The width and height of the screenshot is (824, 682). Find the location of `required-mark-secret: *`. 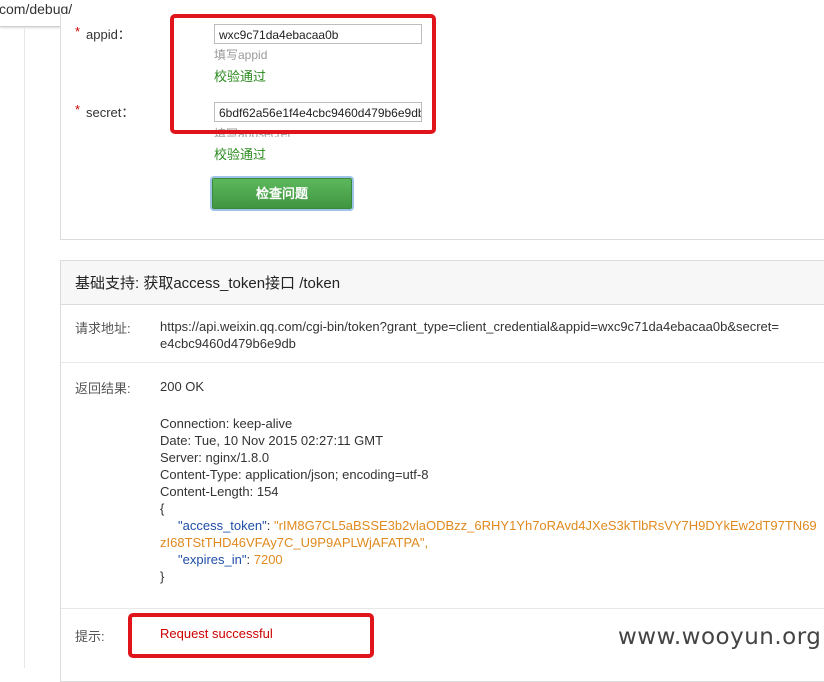

required-mark-secret: * is located at coordinates (78, 109).